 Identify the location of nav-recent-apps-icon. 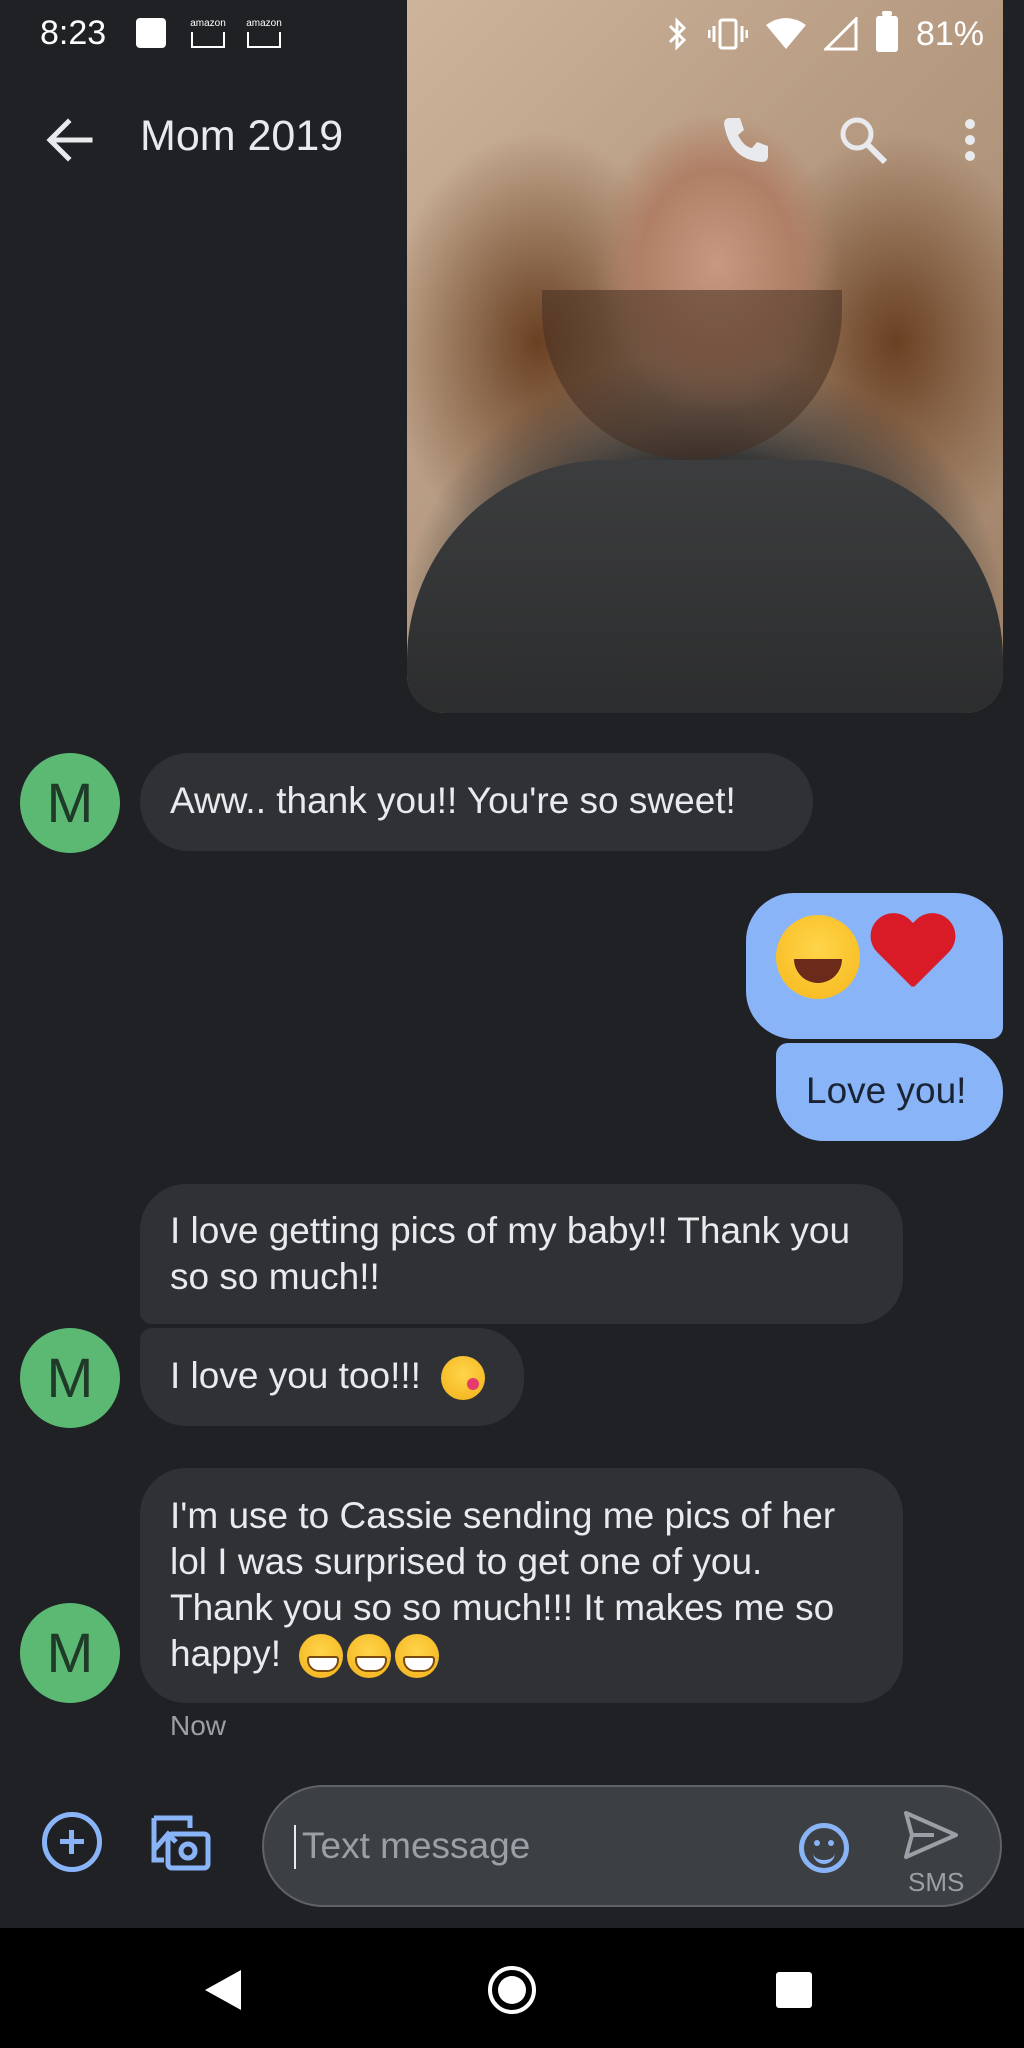
(794, 1990).